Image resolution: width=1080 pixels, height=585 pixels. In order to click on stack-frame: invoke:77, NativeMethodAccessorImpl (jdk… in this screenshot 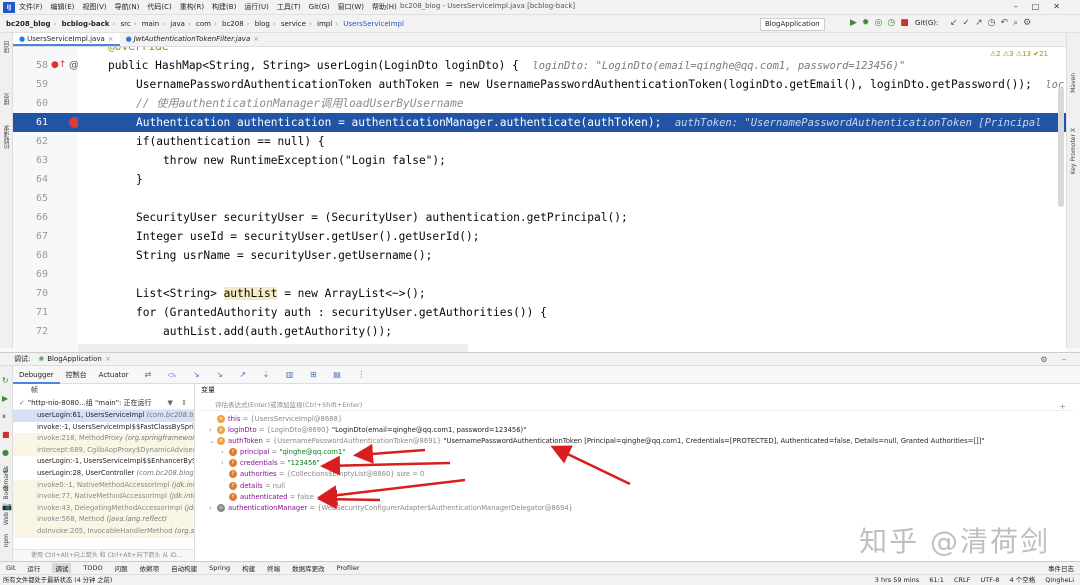, I will do `click(103, 497)`.